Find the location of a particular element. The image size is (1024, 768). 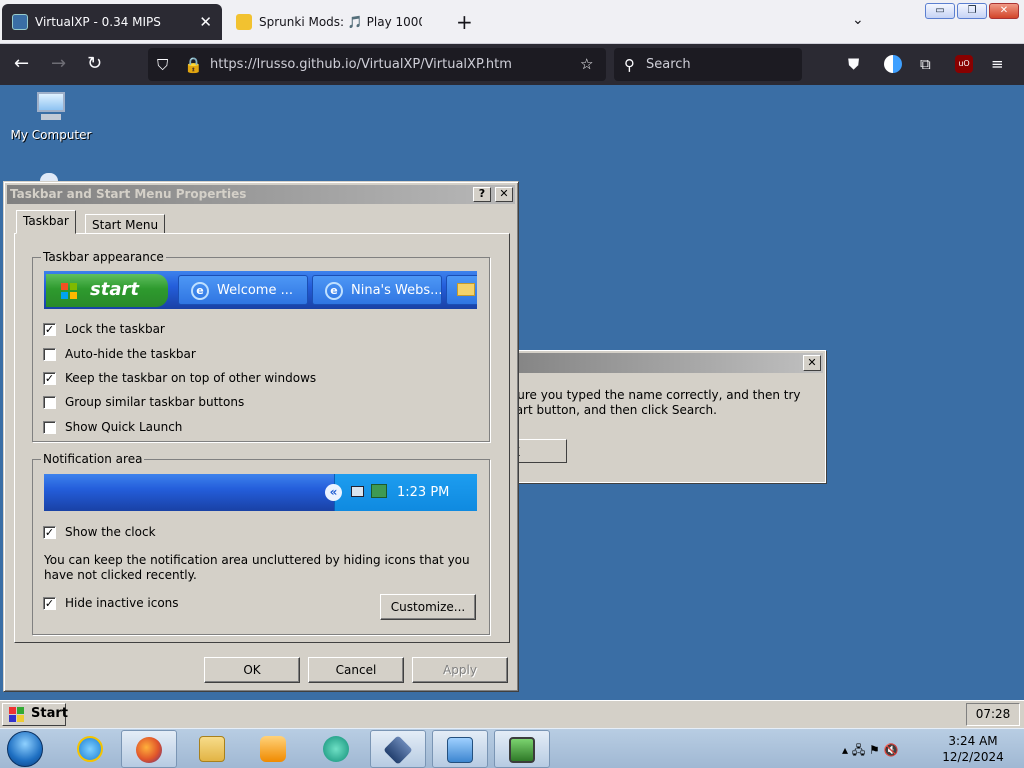

xp-start-label: Start is located at coordinates (49, 713).